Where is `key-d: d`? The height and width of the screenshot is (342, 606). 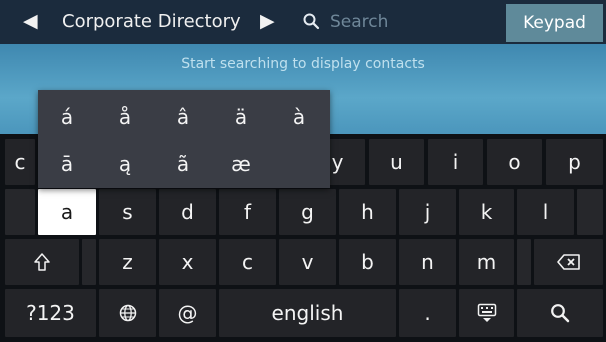
key-d: d is located at coordinates (187, 212).